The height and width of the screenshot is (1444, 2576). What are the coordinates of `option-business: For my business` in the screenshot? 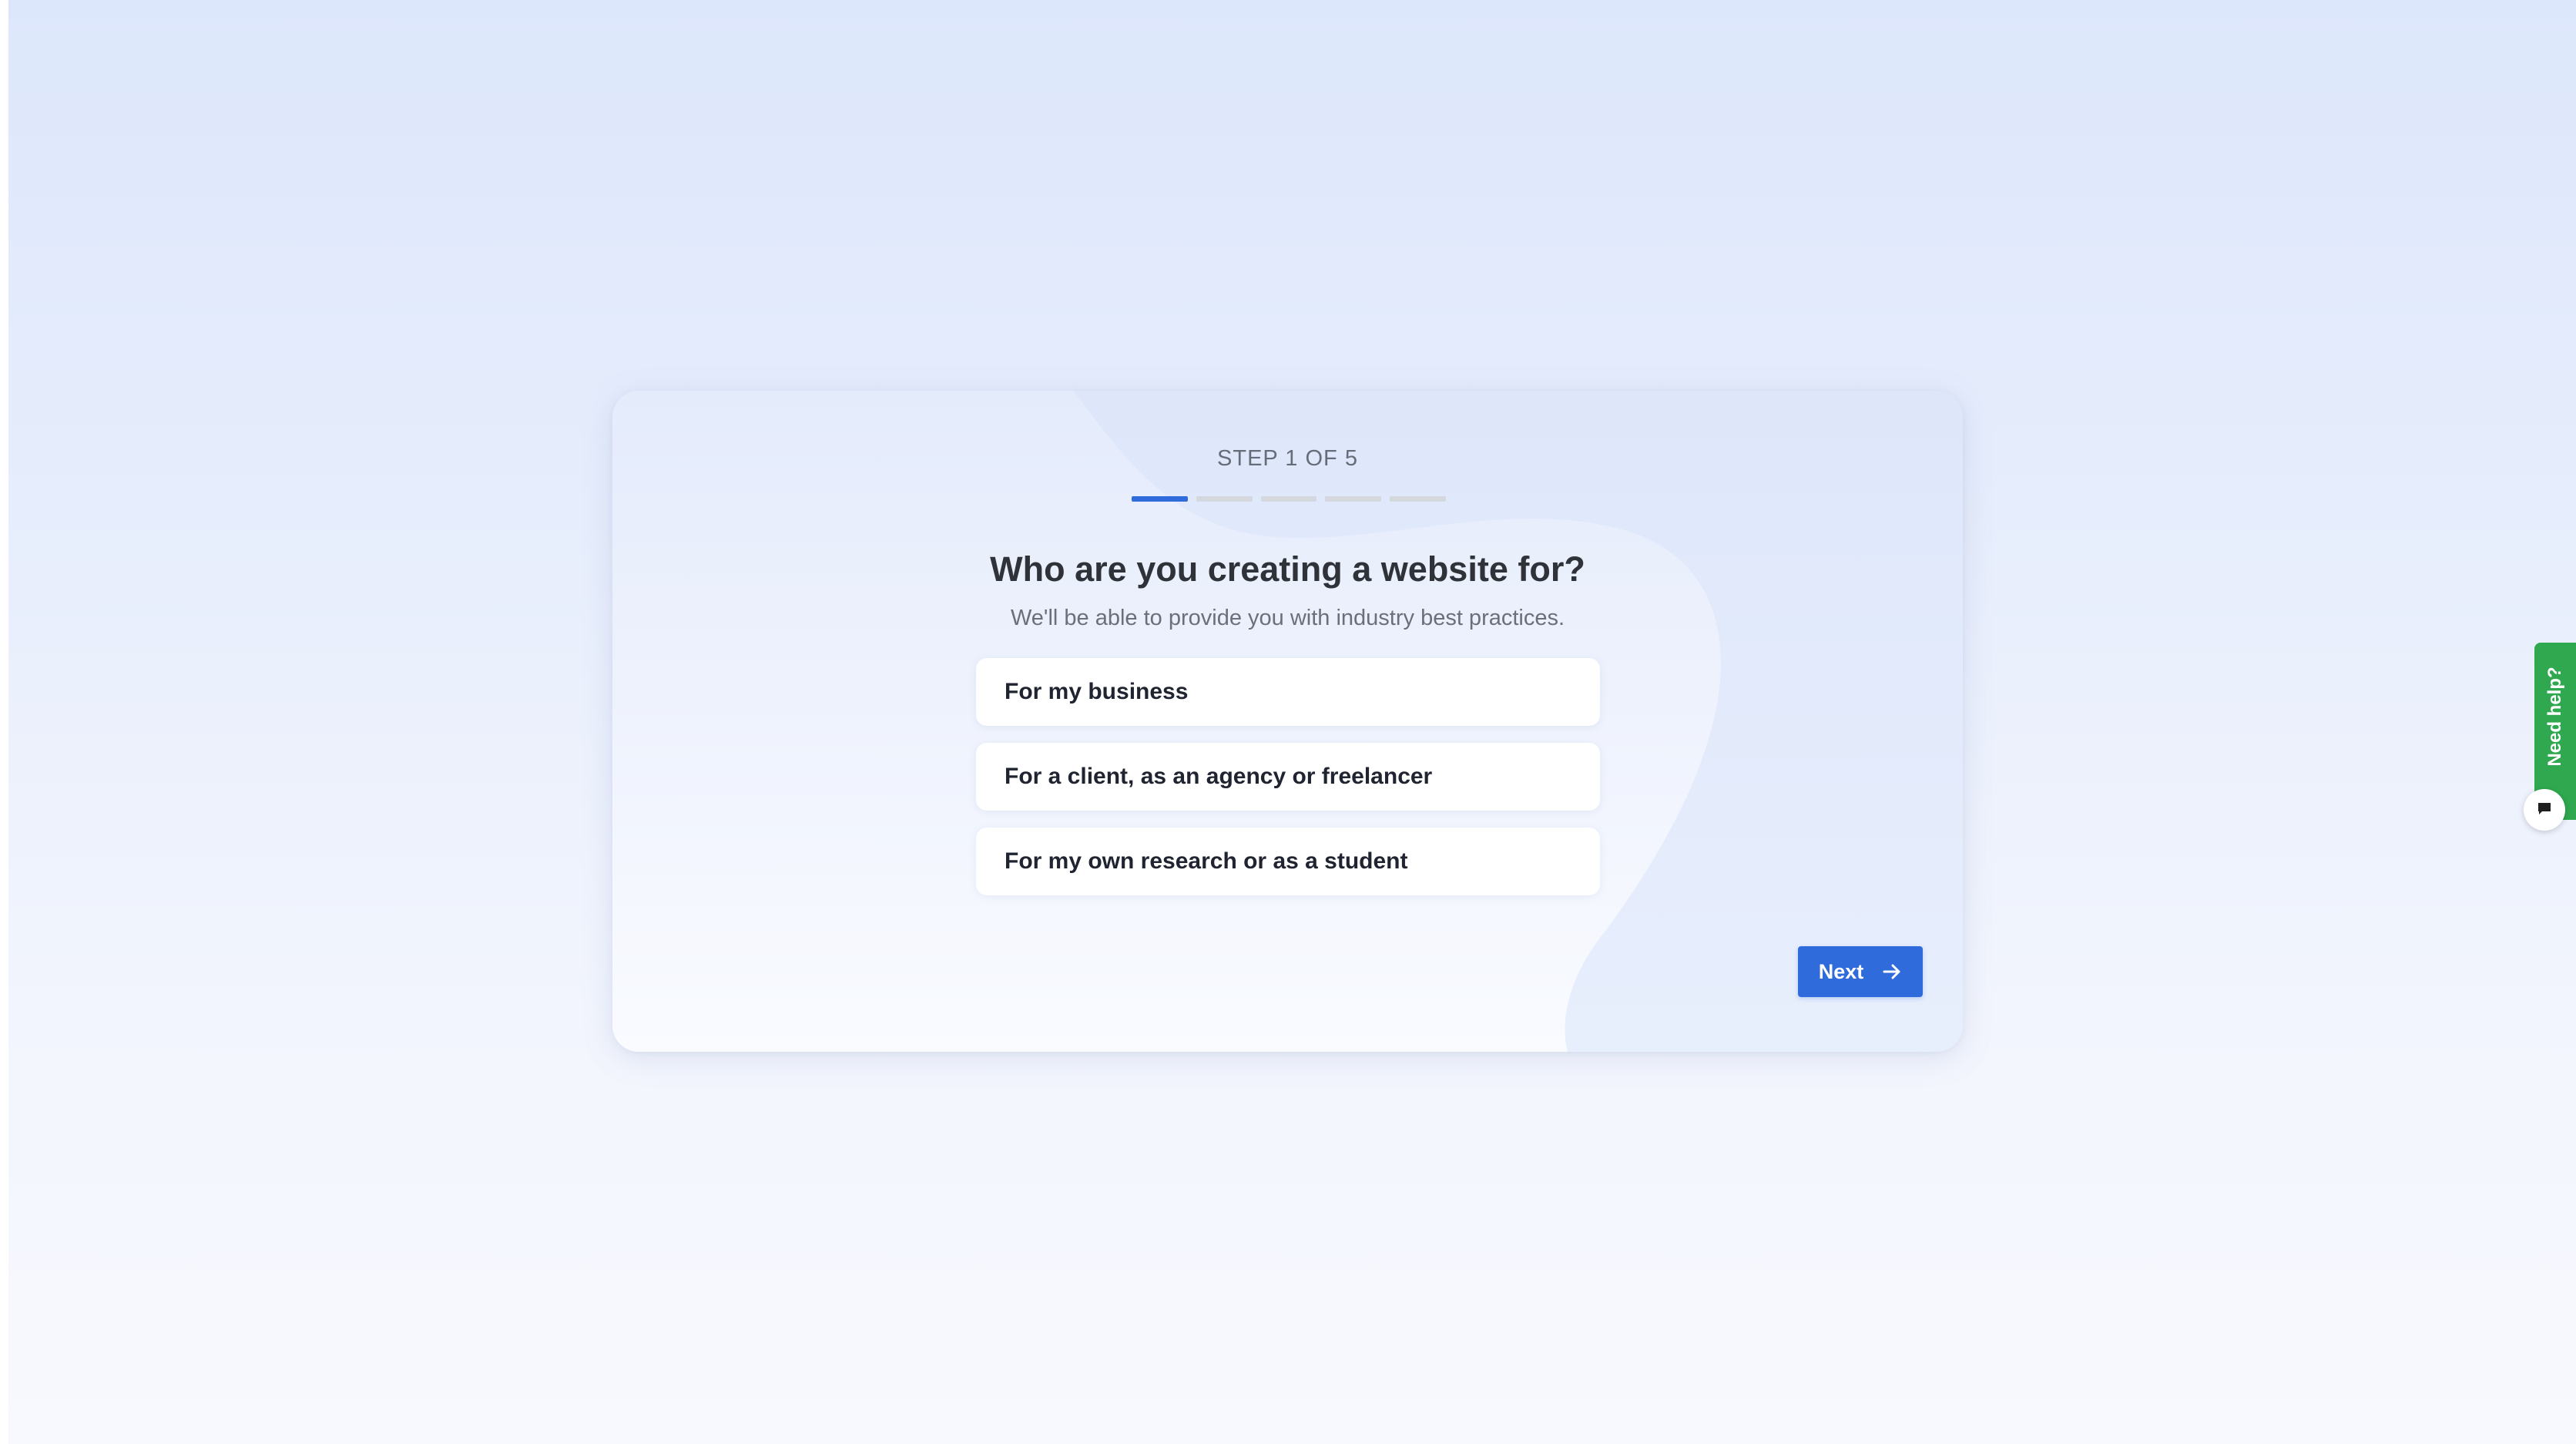 It's located at (1288, 692).